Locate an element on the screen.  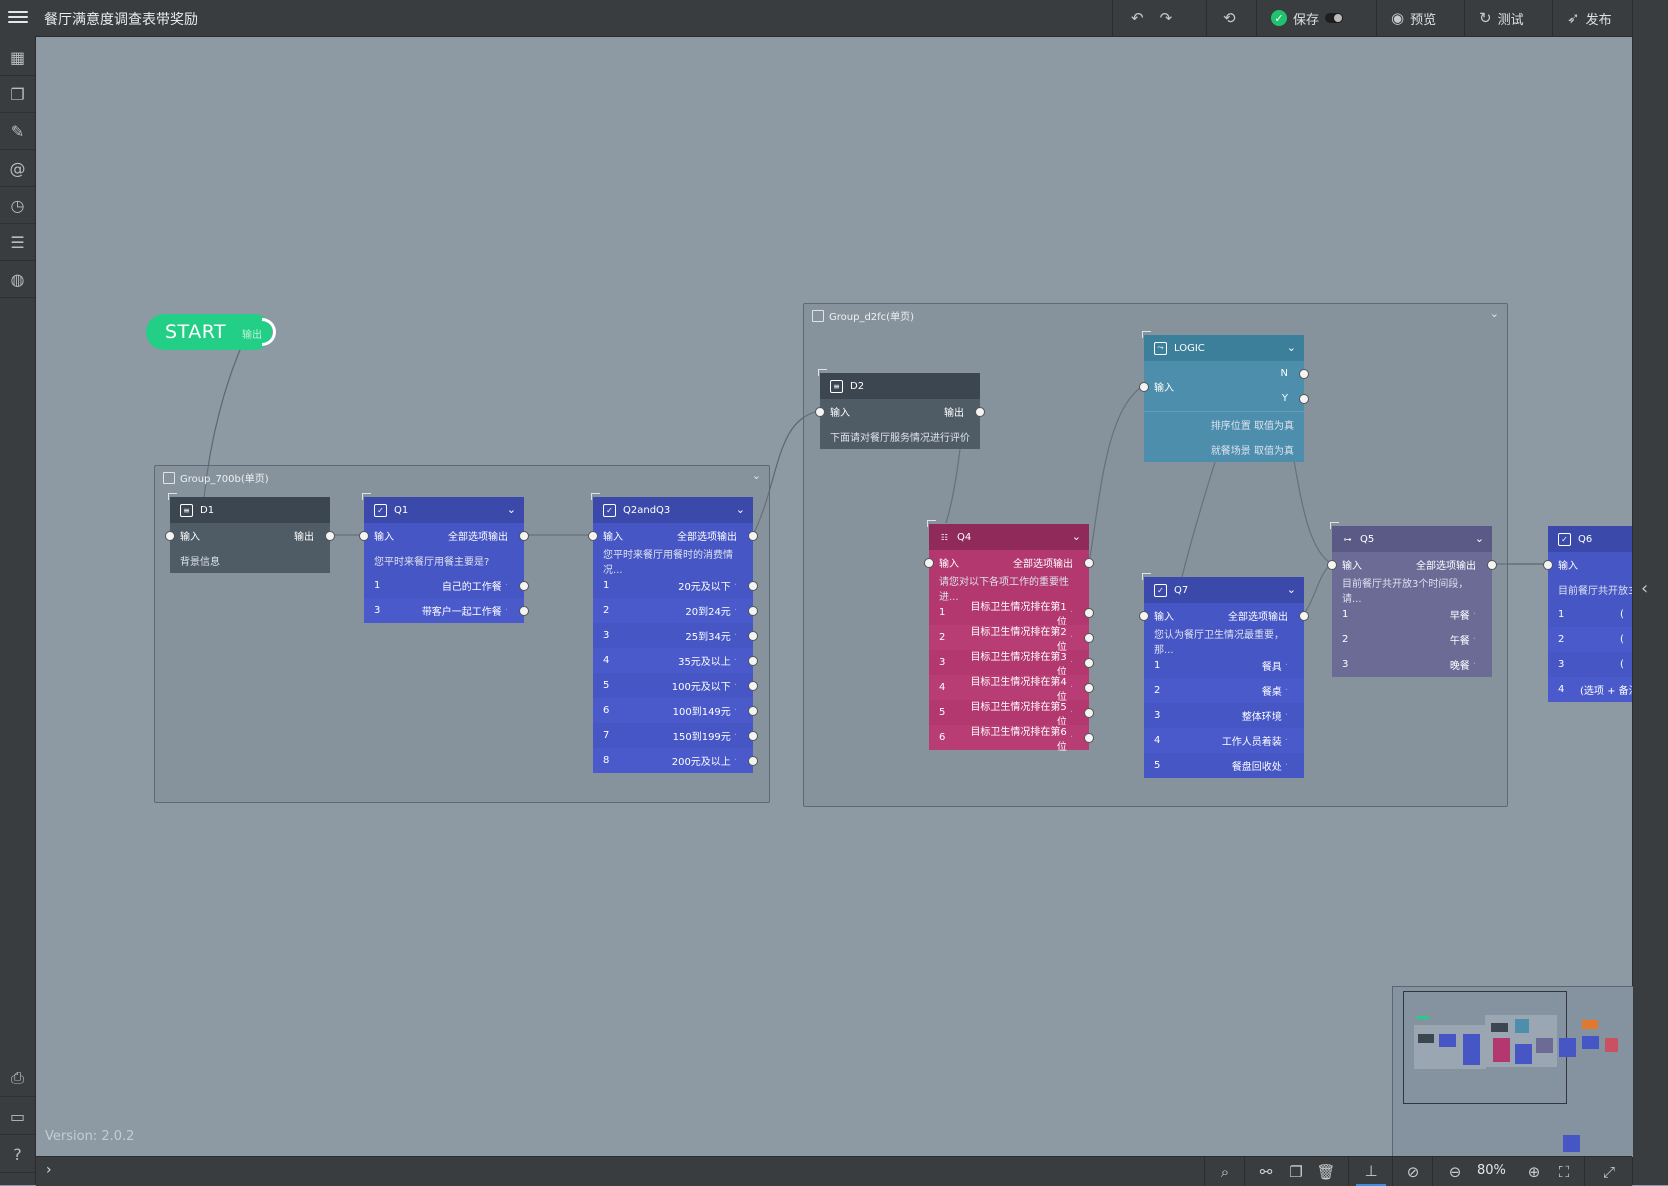
option-row: 2 目标卫生情况排在第2位 · is located at coordinates (1011, 639).